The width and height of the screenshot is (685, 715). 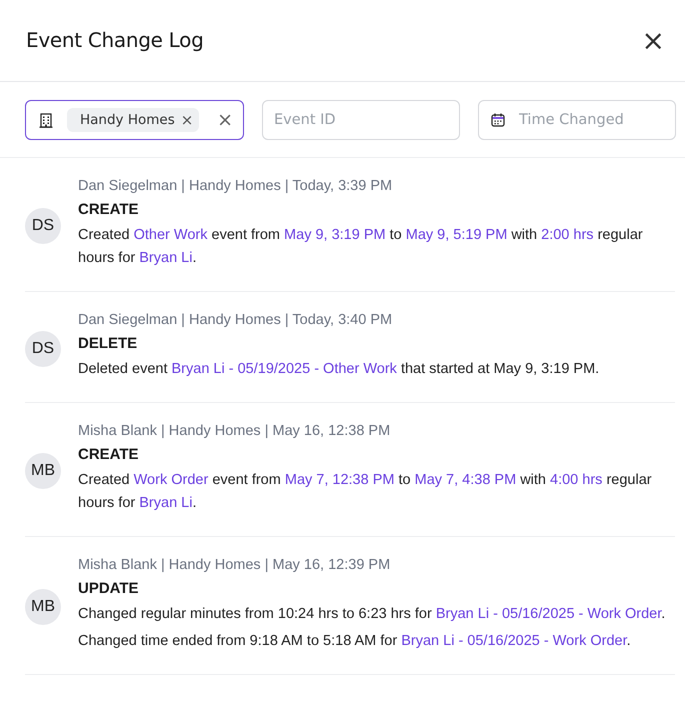 What do you see at coordinates (235, 431) in the screenshot?
I see `entry-meta: Misha Blank | Handy Homes | May 16, 12:38 PM` at bounding box center [235, 431].